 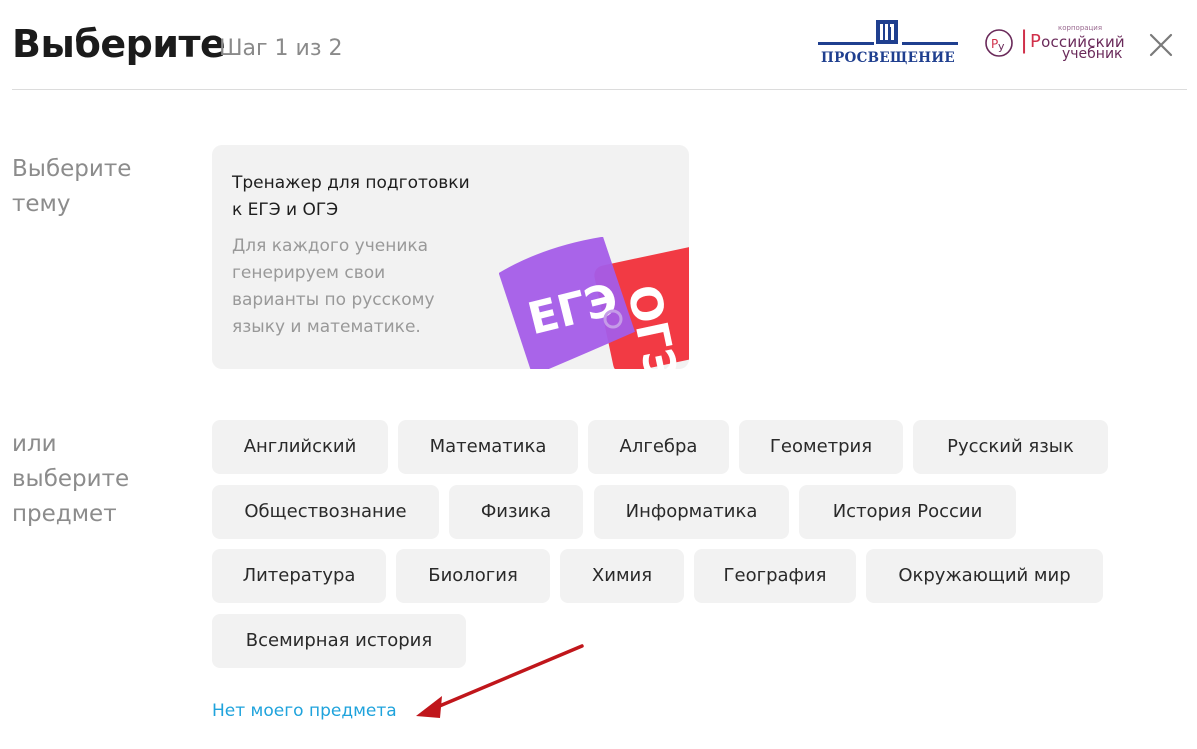 I want to click on no-subject-link: Нет моего предмета, so click(x=304, y=711).